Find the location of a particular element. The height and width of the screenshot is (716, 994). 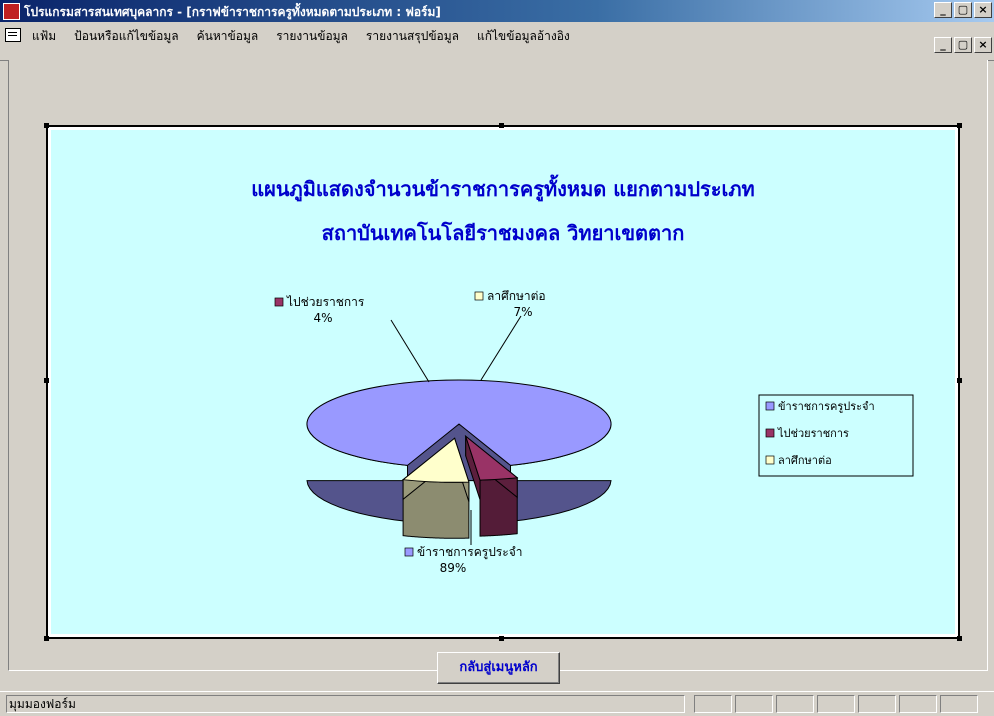

app-icon is located at coordinates (11, 11).